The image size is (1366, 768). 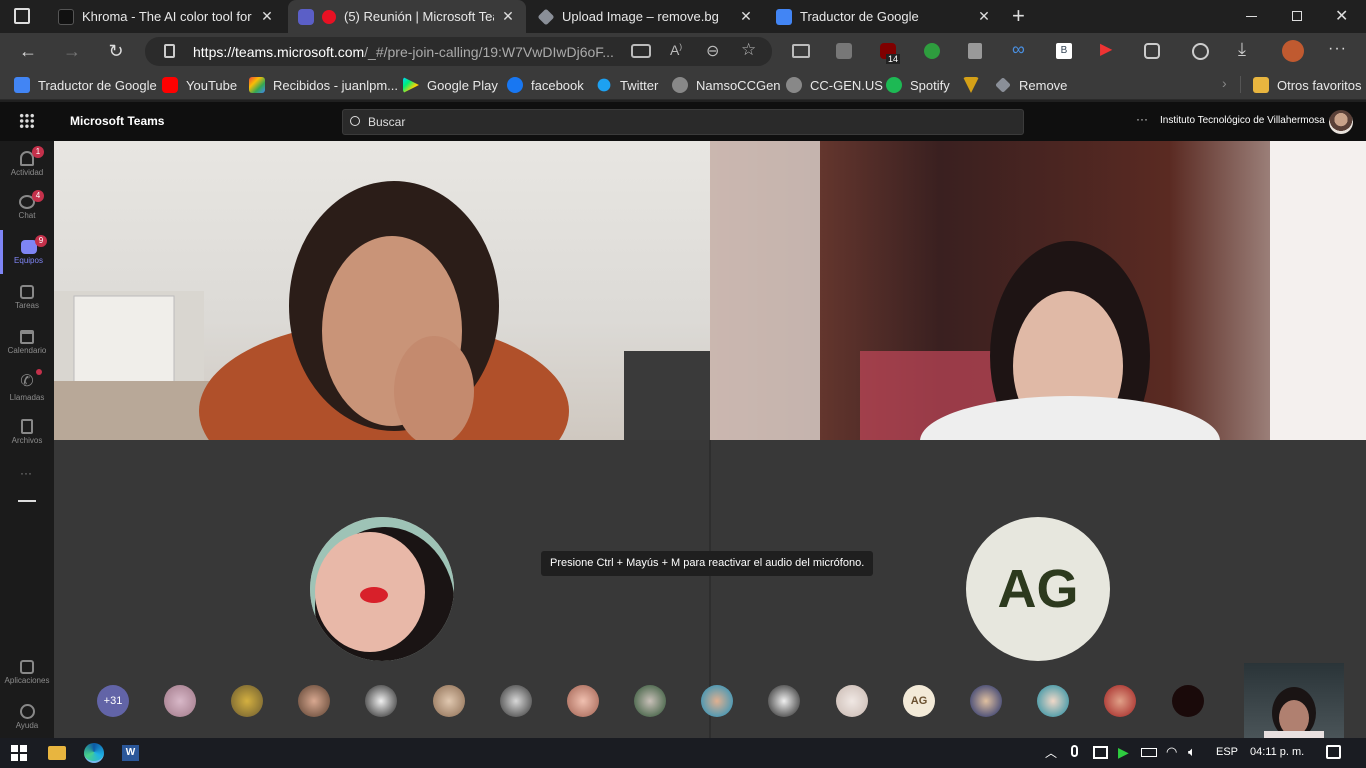 What do you see at coordinates (1064, 51) in the screenshot?
I see `extension-b-icon: B` at bounding box center [1064, 51].